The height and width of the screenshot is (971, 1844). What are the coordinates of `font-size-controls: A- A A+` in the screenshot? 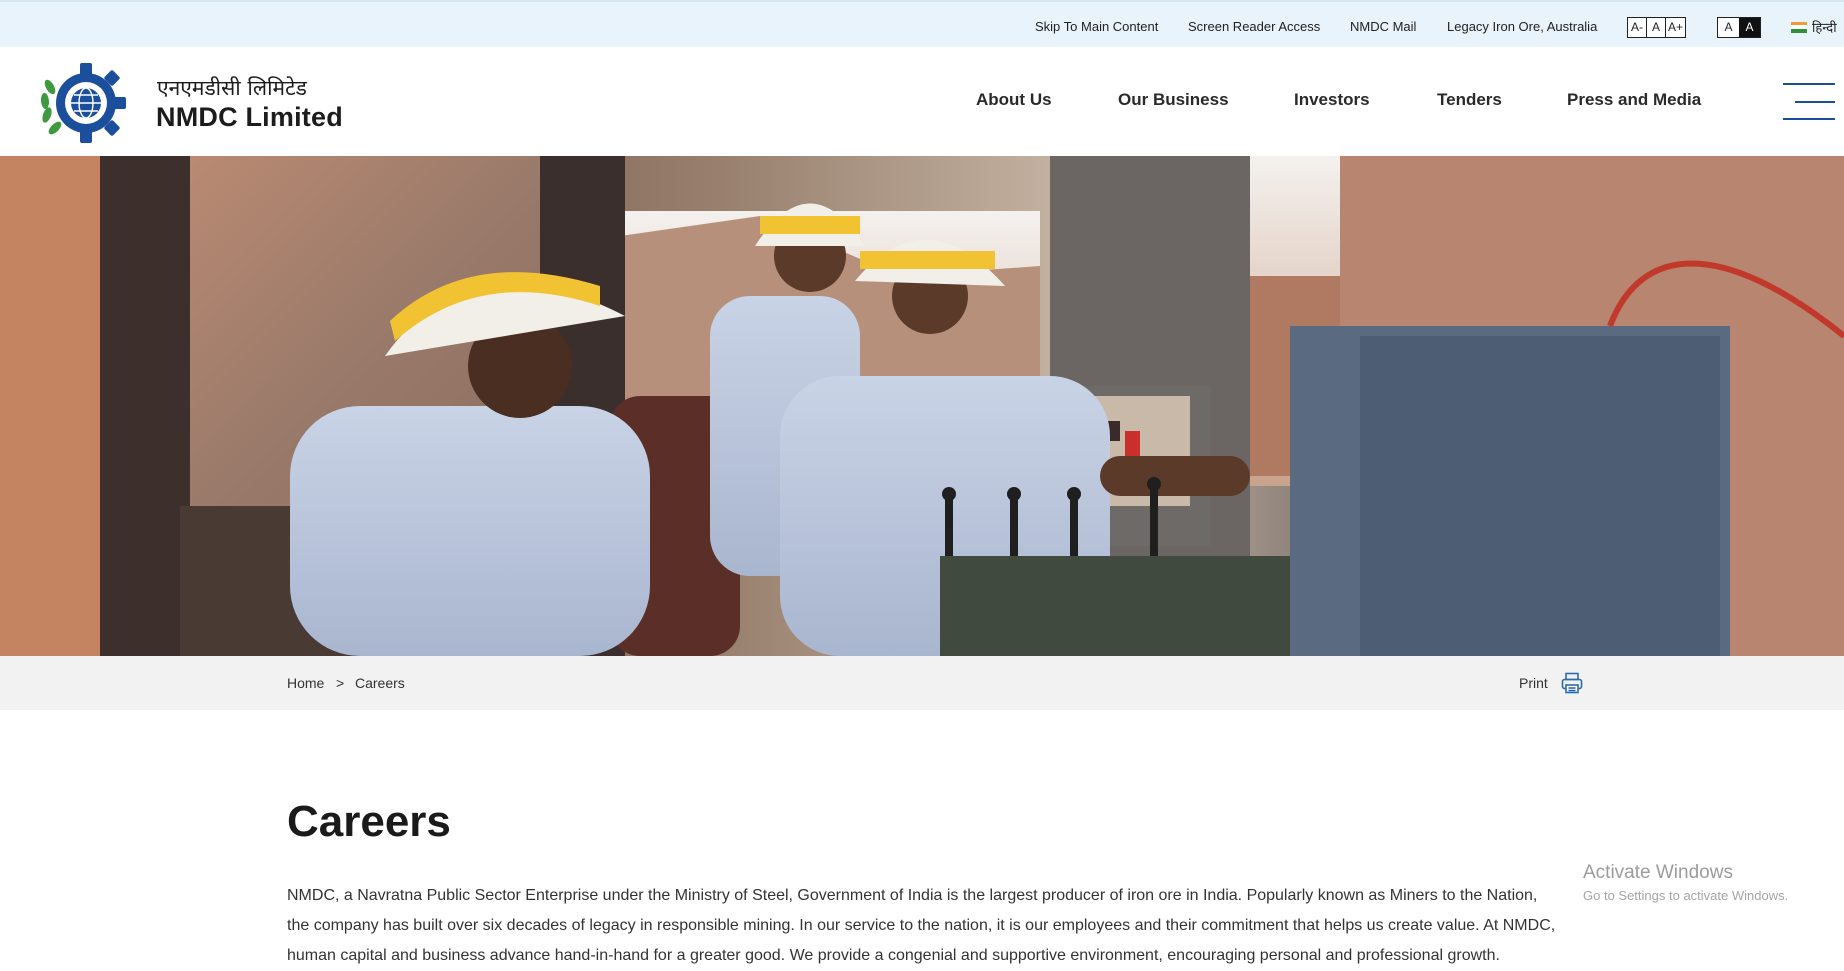 It's located at (1656, 27).